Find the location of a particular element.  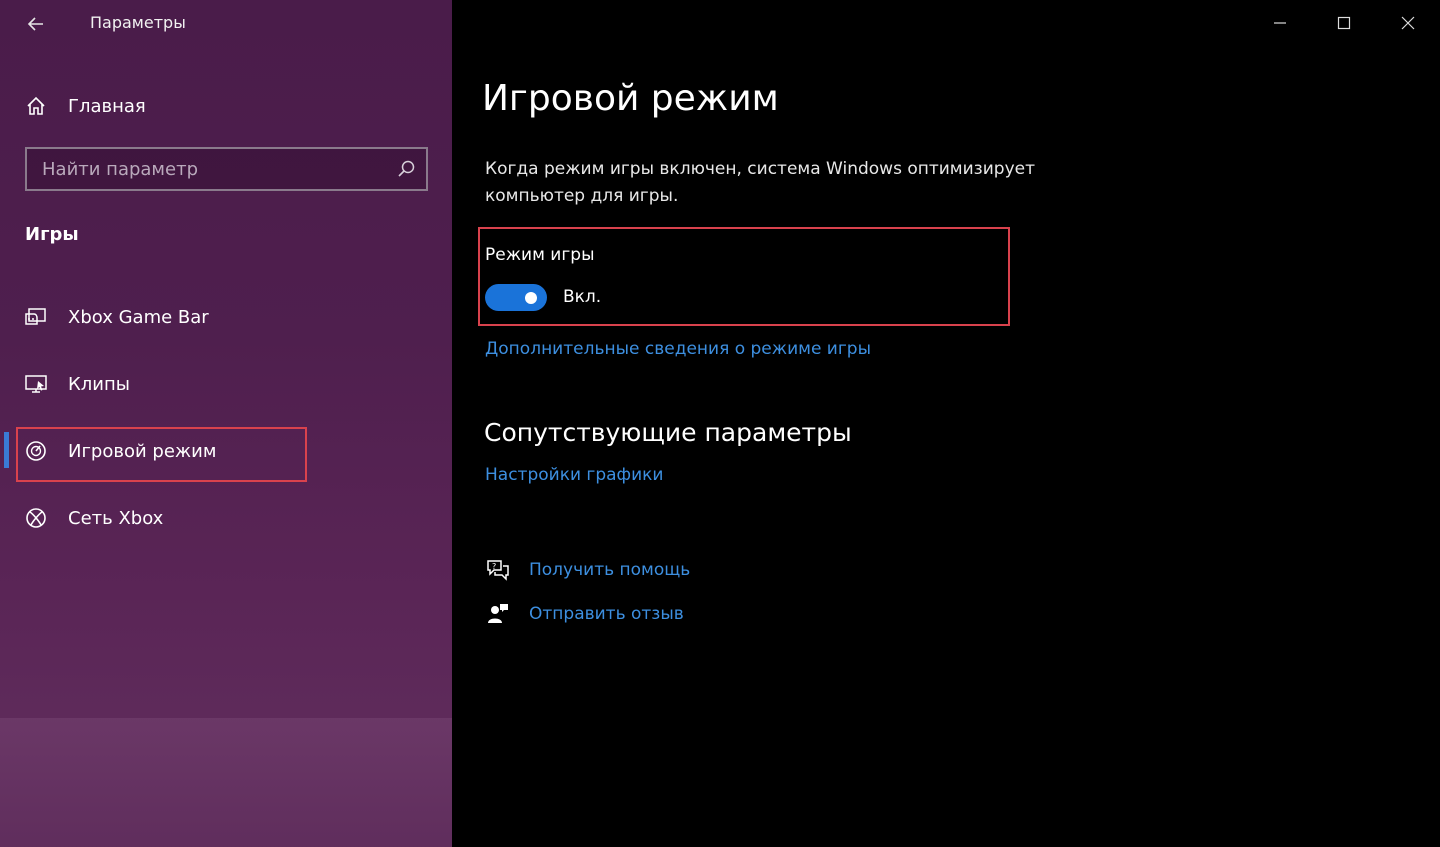

minimize-icon is located at coordinates (1280, 23).